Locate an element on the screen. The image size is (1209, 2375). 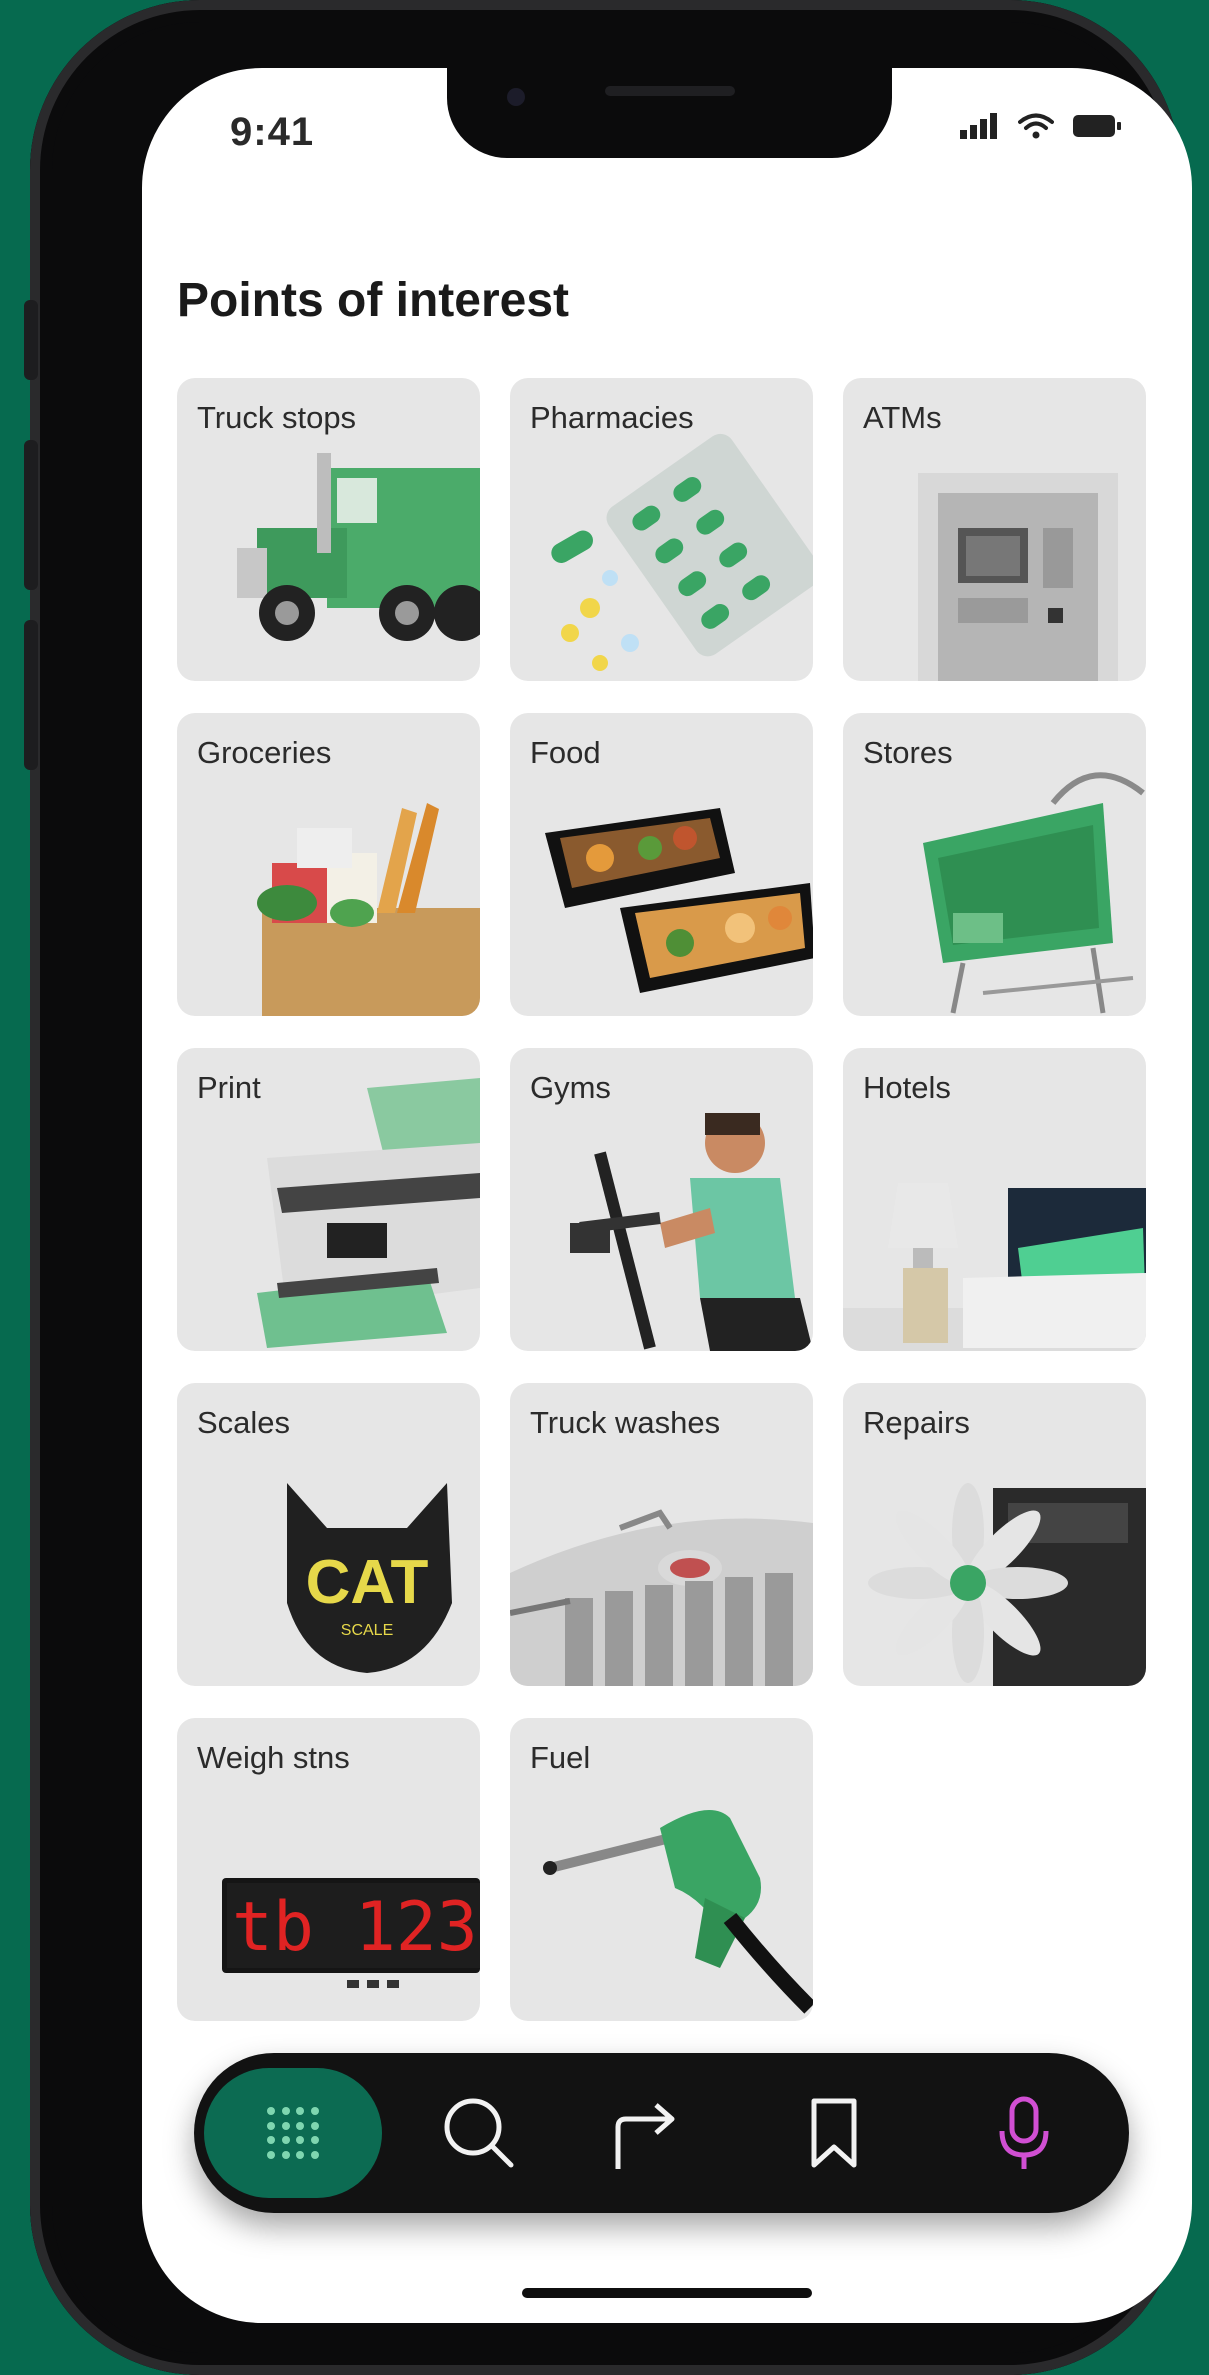
silent-switch is located at coordinates (31, 340).